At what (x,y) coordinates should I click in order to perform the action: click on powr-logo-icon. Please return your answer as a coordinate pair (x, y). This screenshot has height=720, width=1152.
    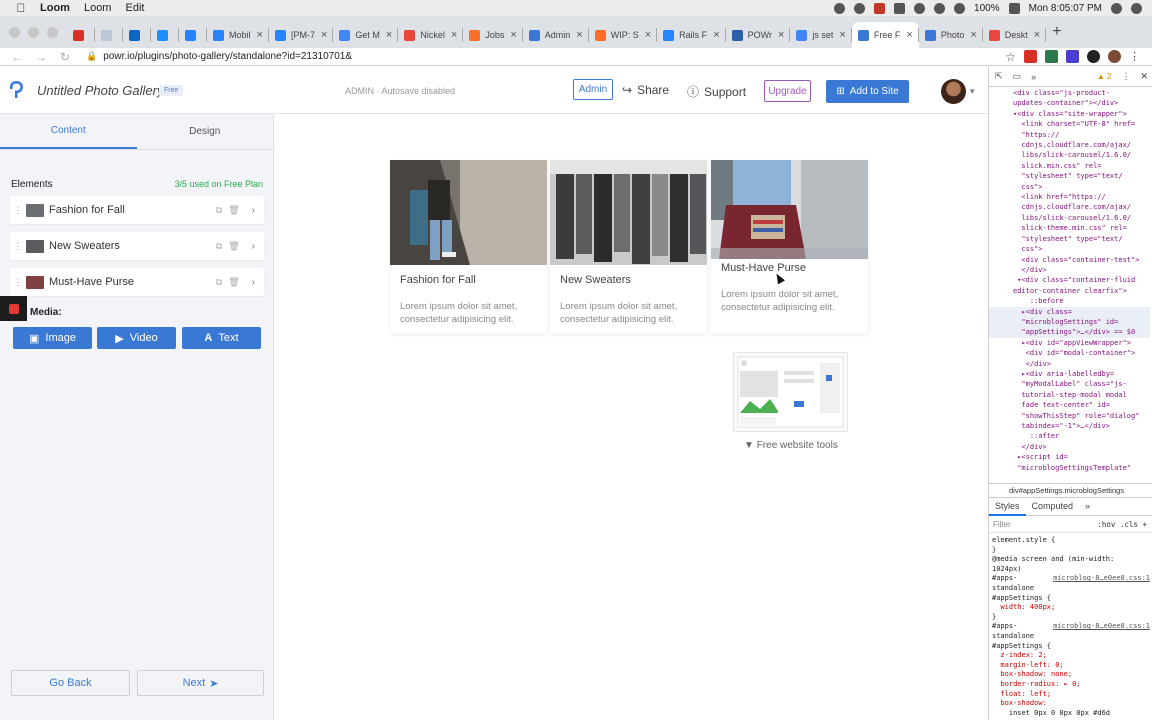
    Looking at the image, I should click on (16, 89).